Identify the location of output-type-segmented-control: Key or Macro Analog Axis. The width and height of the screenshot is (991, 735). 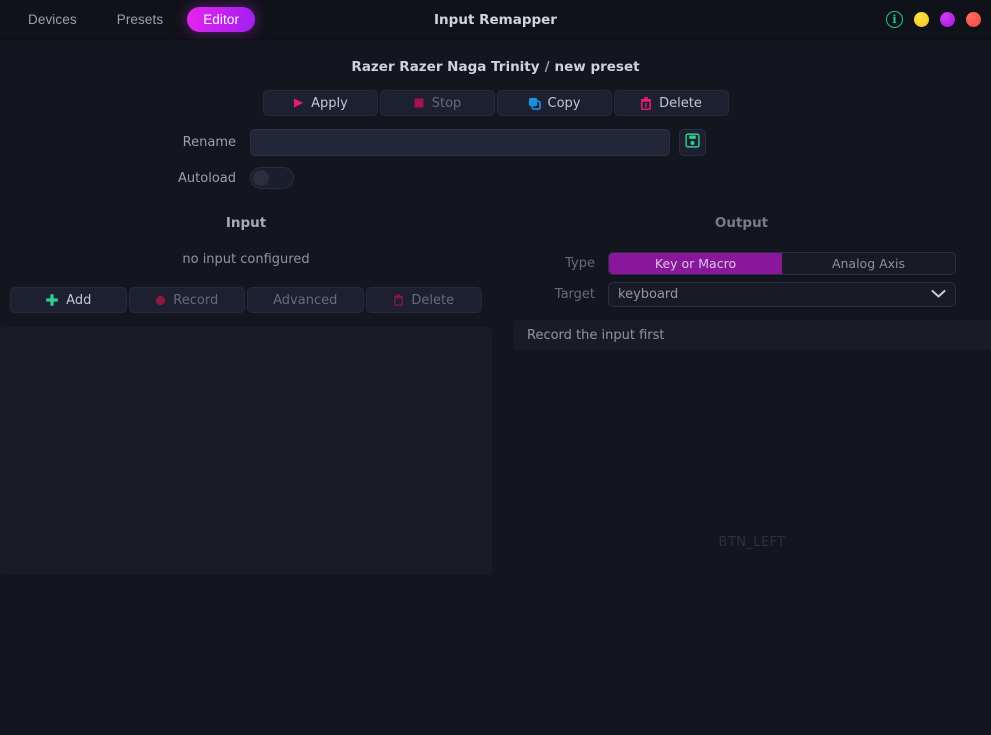
(782, 263).